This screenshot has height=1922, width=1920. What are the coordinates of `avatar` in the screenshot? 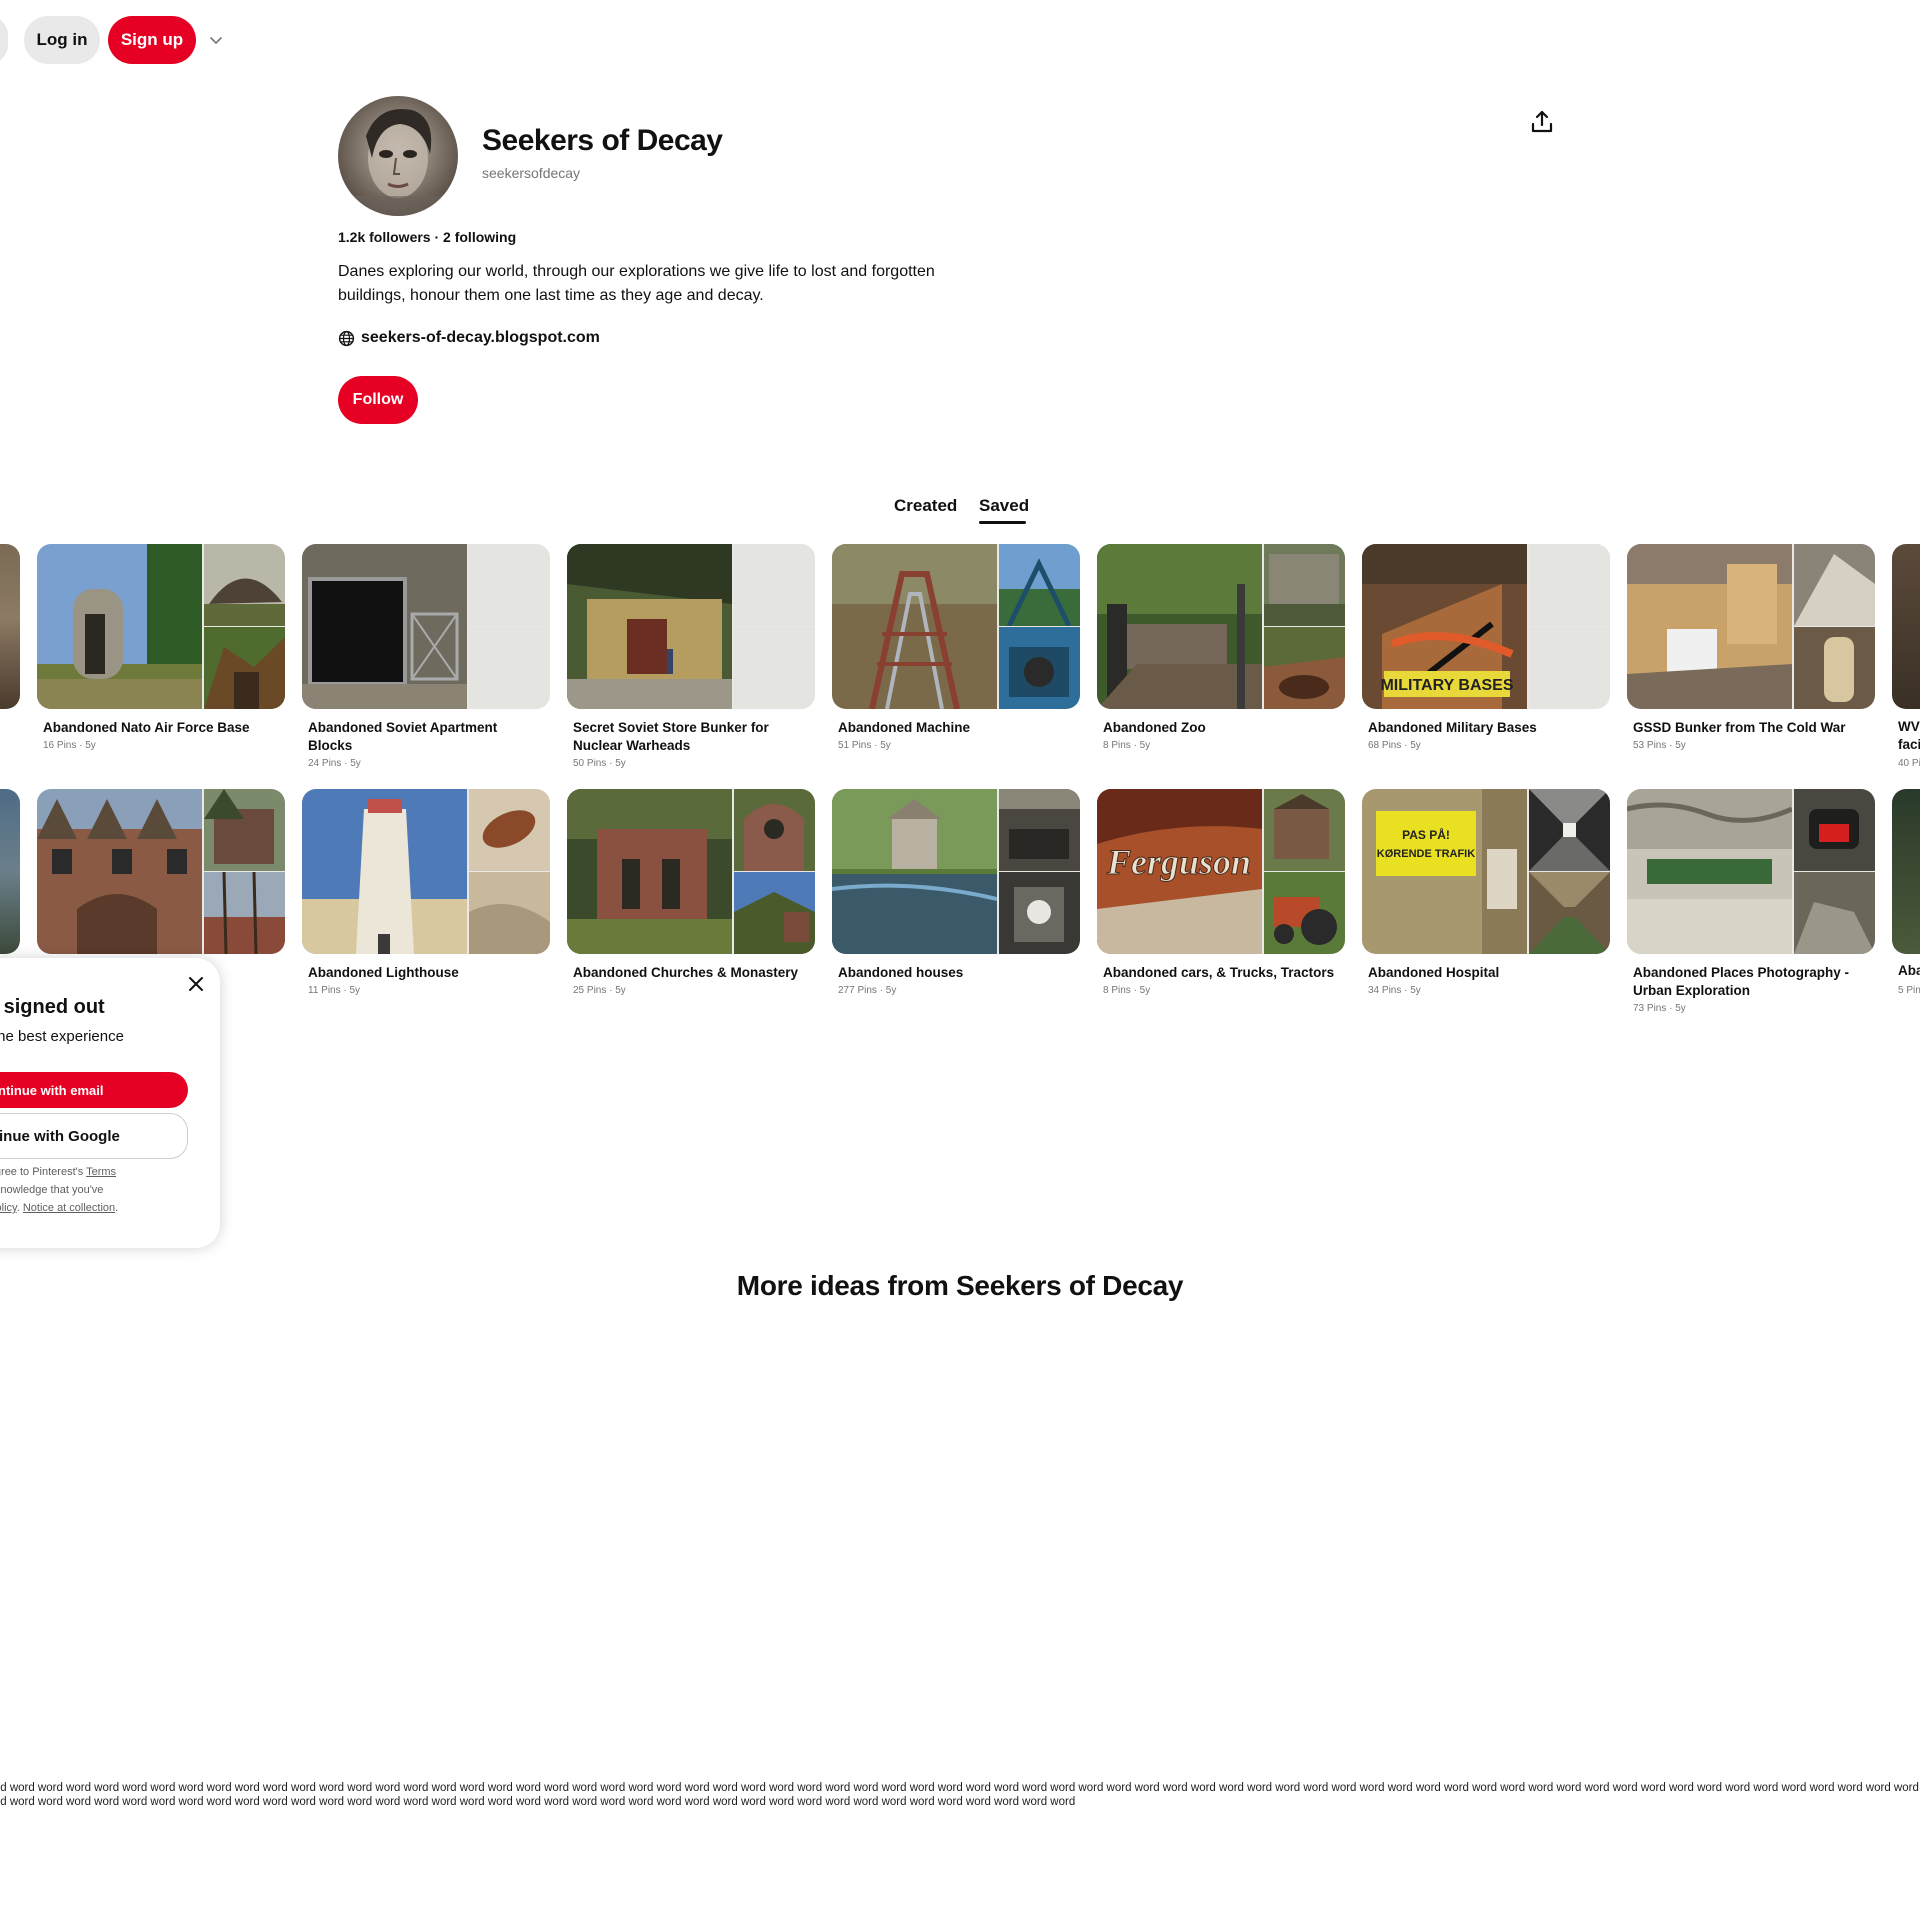 It's located at (398, 156).